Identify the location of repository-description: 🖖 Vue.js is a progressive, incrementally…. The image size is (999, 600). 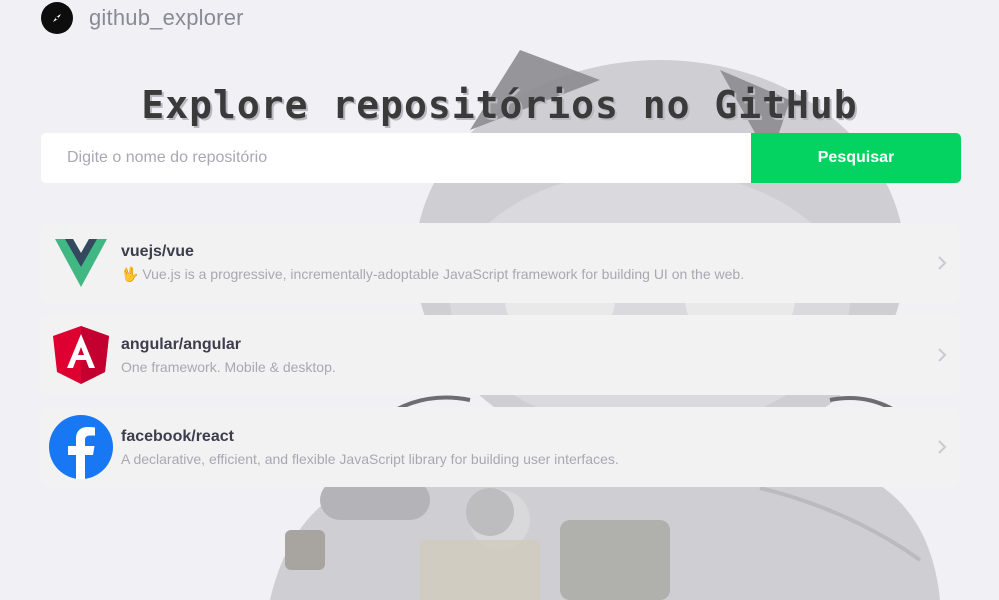
(433, 274).